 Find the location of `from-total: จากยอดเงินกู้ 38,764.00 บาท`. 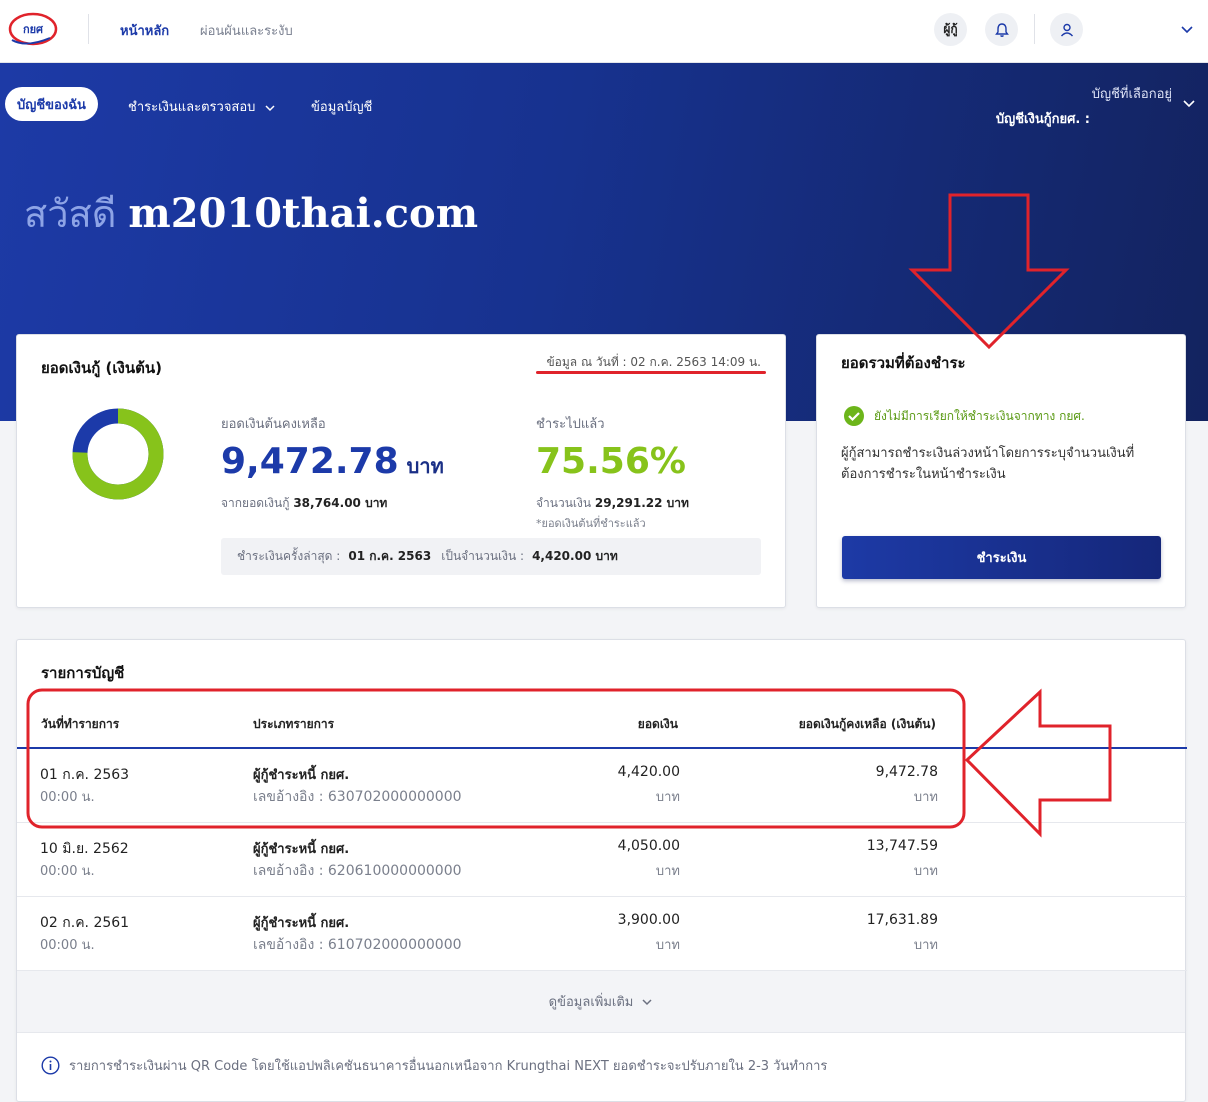

from-total: จากยอดเงินกู้ 38,764.00 บาท is located at coordinates (304, 503).